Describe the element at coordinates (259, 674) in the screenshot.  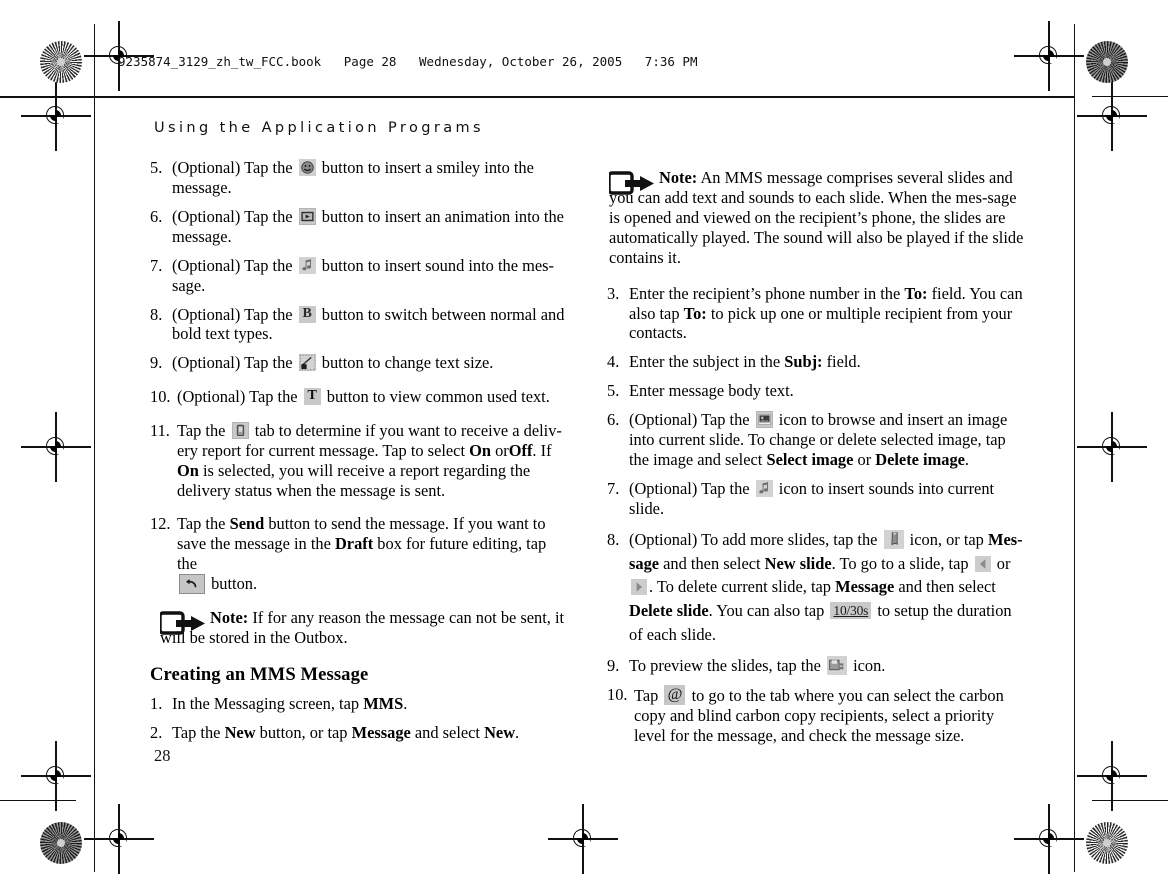
I see `section-heading: Creating an MMS Message` at that location.